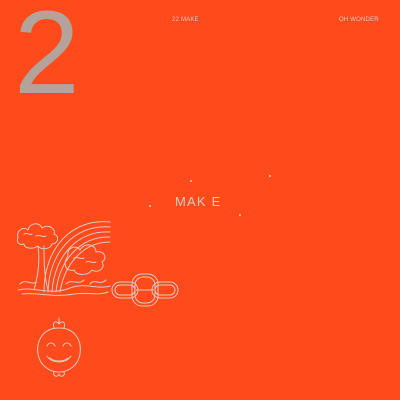  Describe the element at coordinates (359, 20) in the screenshot. I see `artist-caption: OH WONDER` at that location.